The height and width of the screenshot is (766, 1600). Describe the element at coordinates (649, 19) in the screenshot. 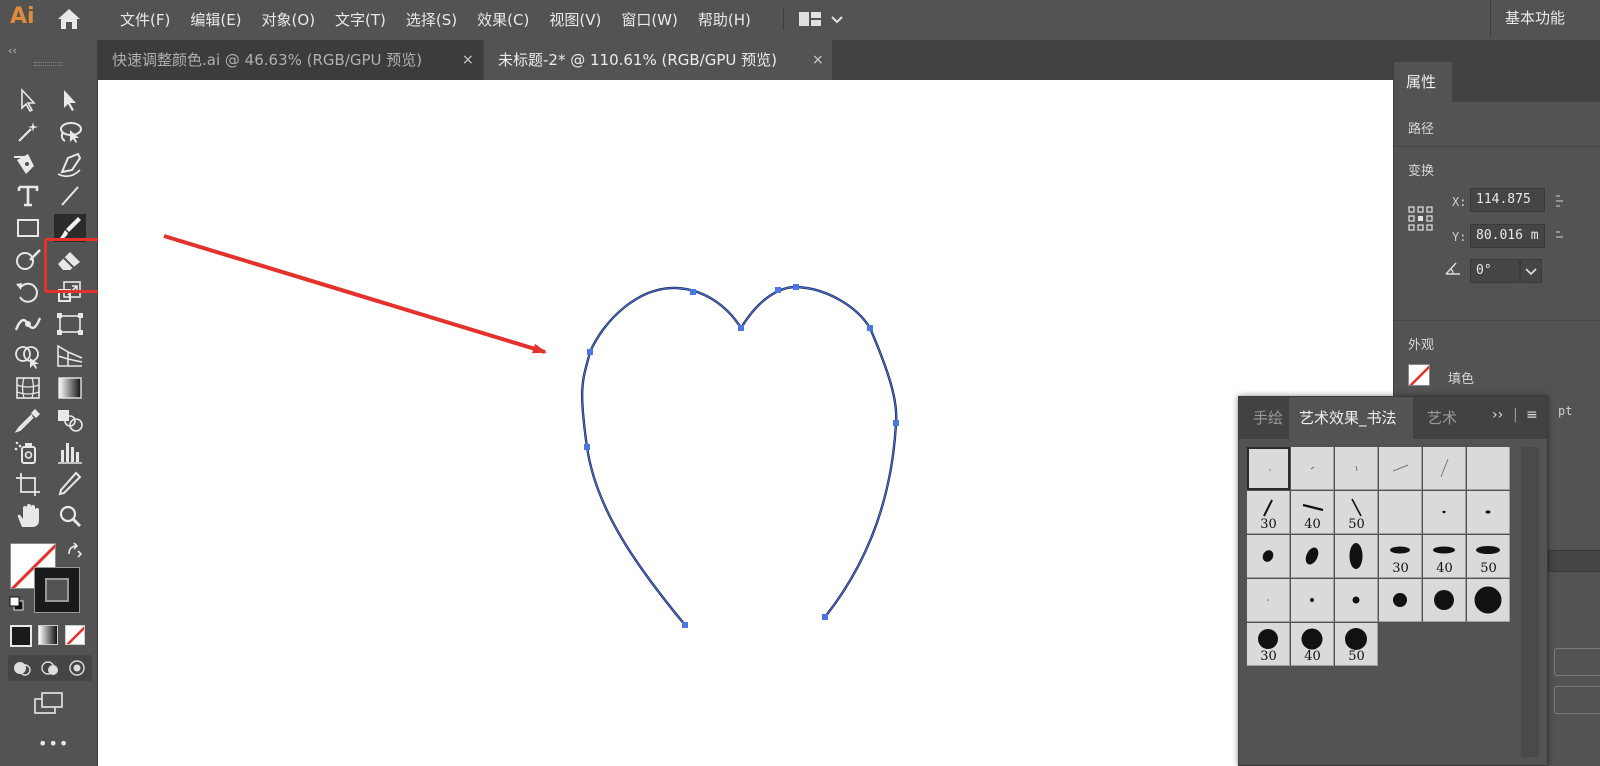

I see `menu-window: 窗口(W)` at that location.